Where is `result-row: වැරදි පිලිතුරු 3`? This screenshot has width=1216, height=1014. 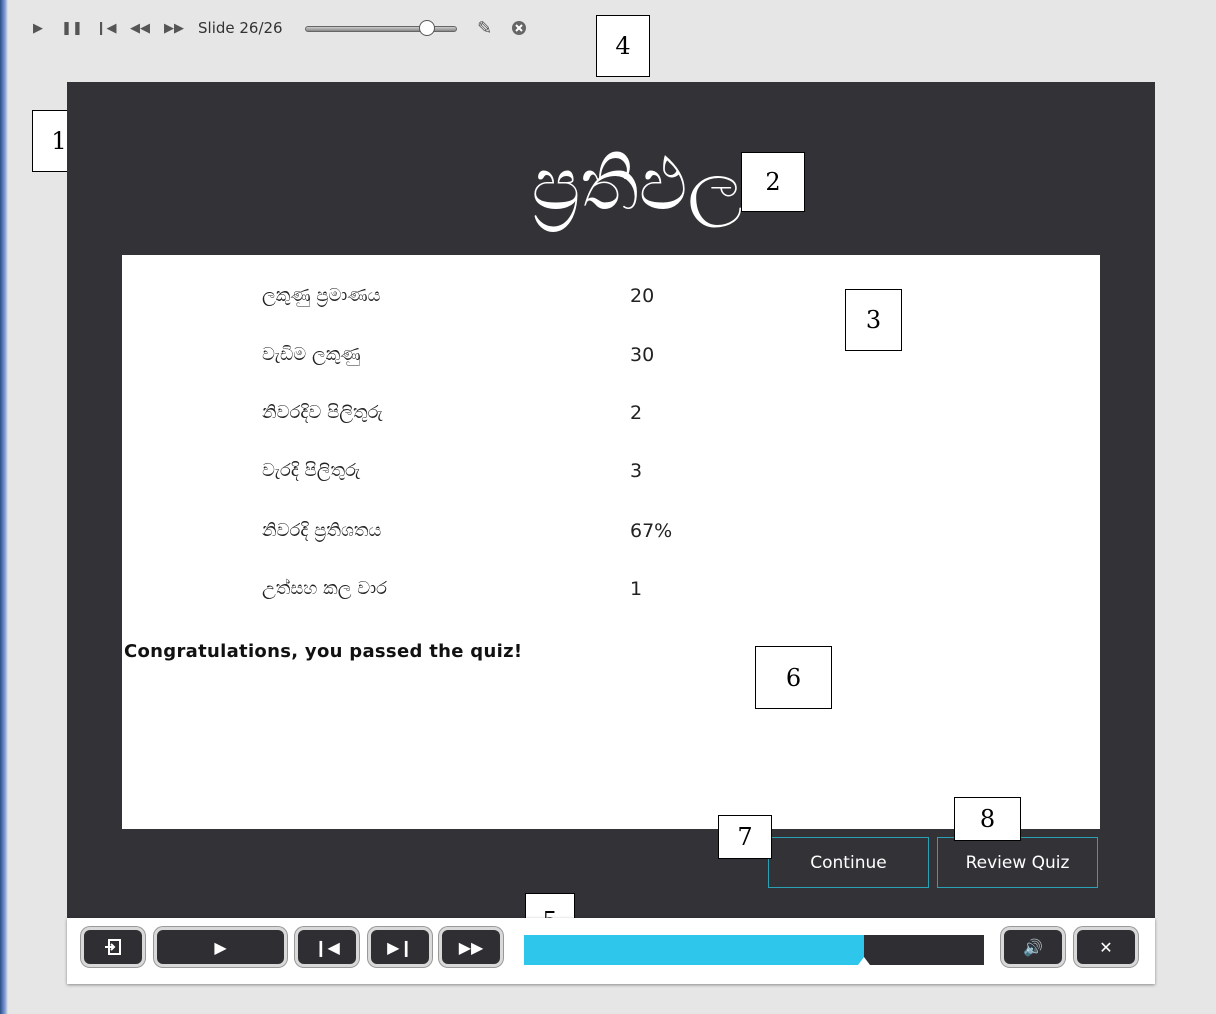 result-row: වැරදි පිලිතුරු 3 is located at coordinates (611, 475).